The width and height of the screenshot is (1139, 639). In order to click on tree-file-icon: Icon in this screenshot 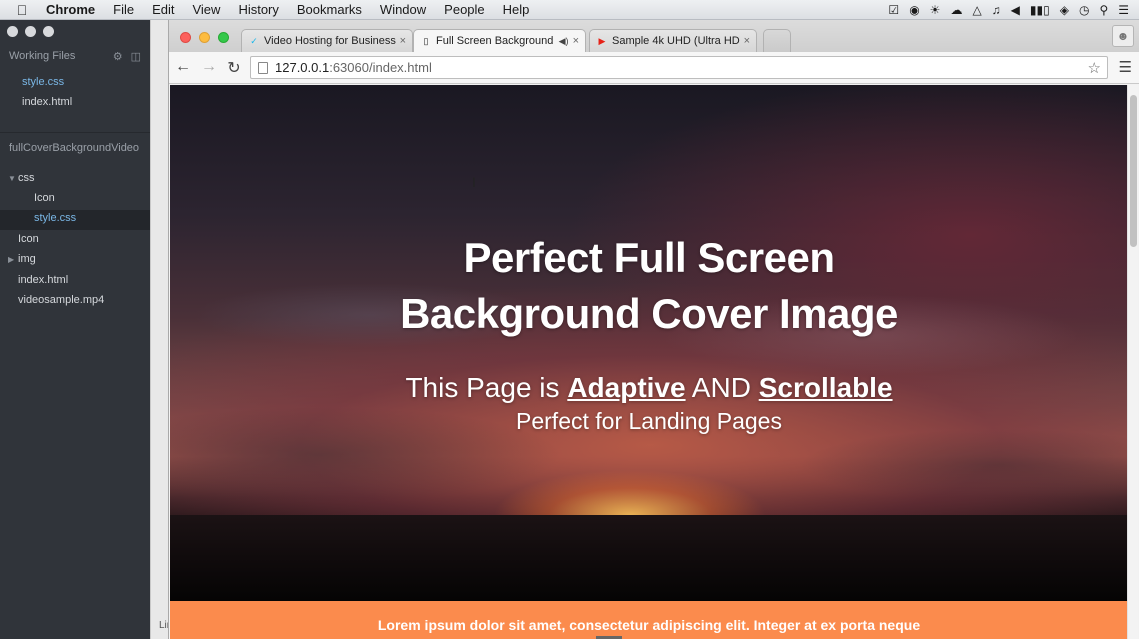, I will do `click(28, 239)`.